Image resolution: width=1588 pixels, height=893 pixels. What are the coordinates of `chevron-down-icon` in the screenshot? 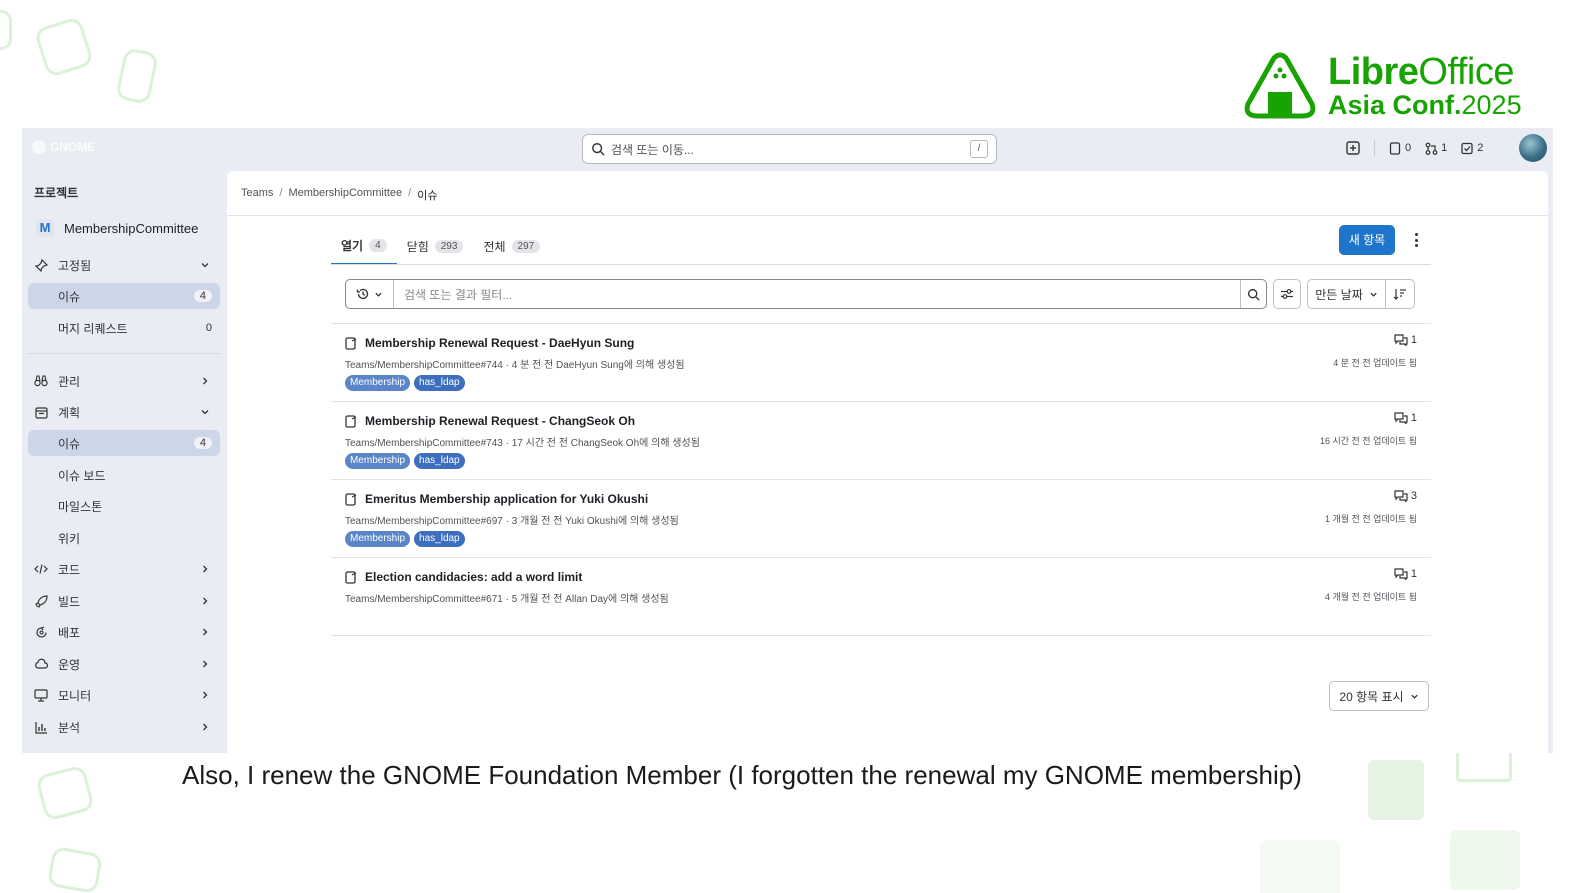 It's located at (205, 265).